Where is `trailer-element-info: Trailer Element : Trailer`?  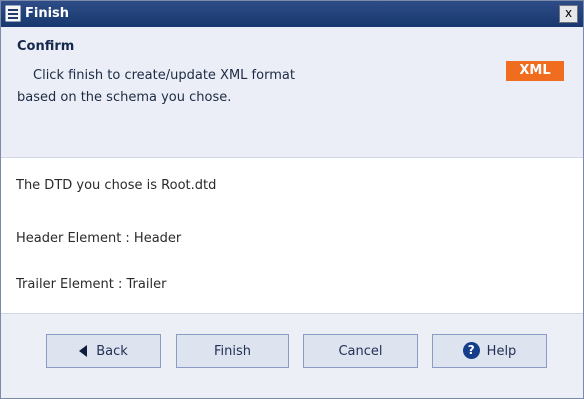 trailer-element-info: Trailer Element : Trailer is located at coordinates (91, 284).